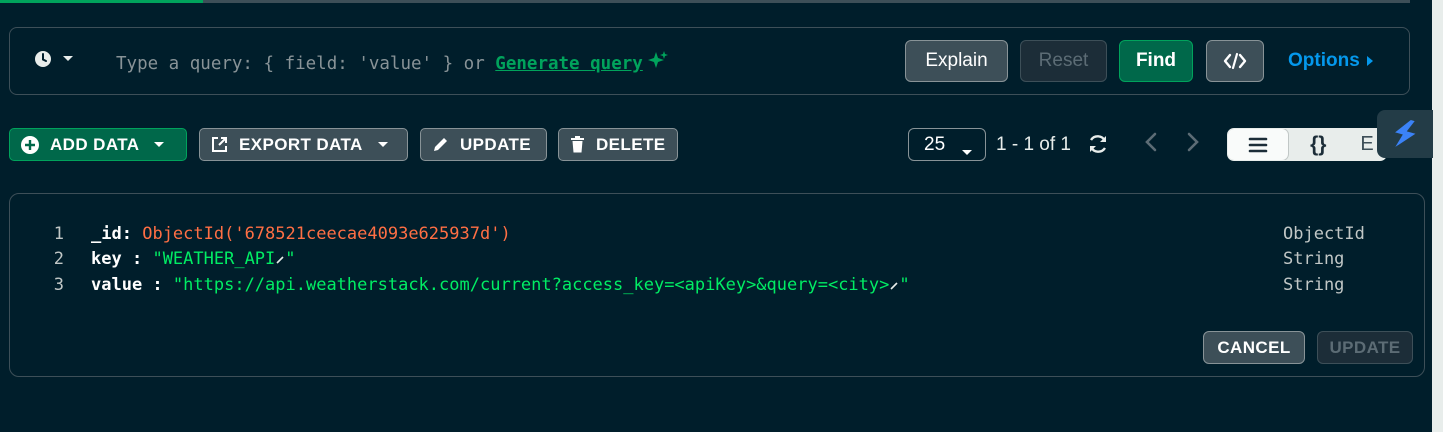 Image resolution: width=1443 pixels, height=432 pixels. What do you see at coordinates (58, 285) in the screenshot?
I see `line-number: 3` at bounding box center [58, 285].